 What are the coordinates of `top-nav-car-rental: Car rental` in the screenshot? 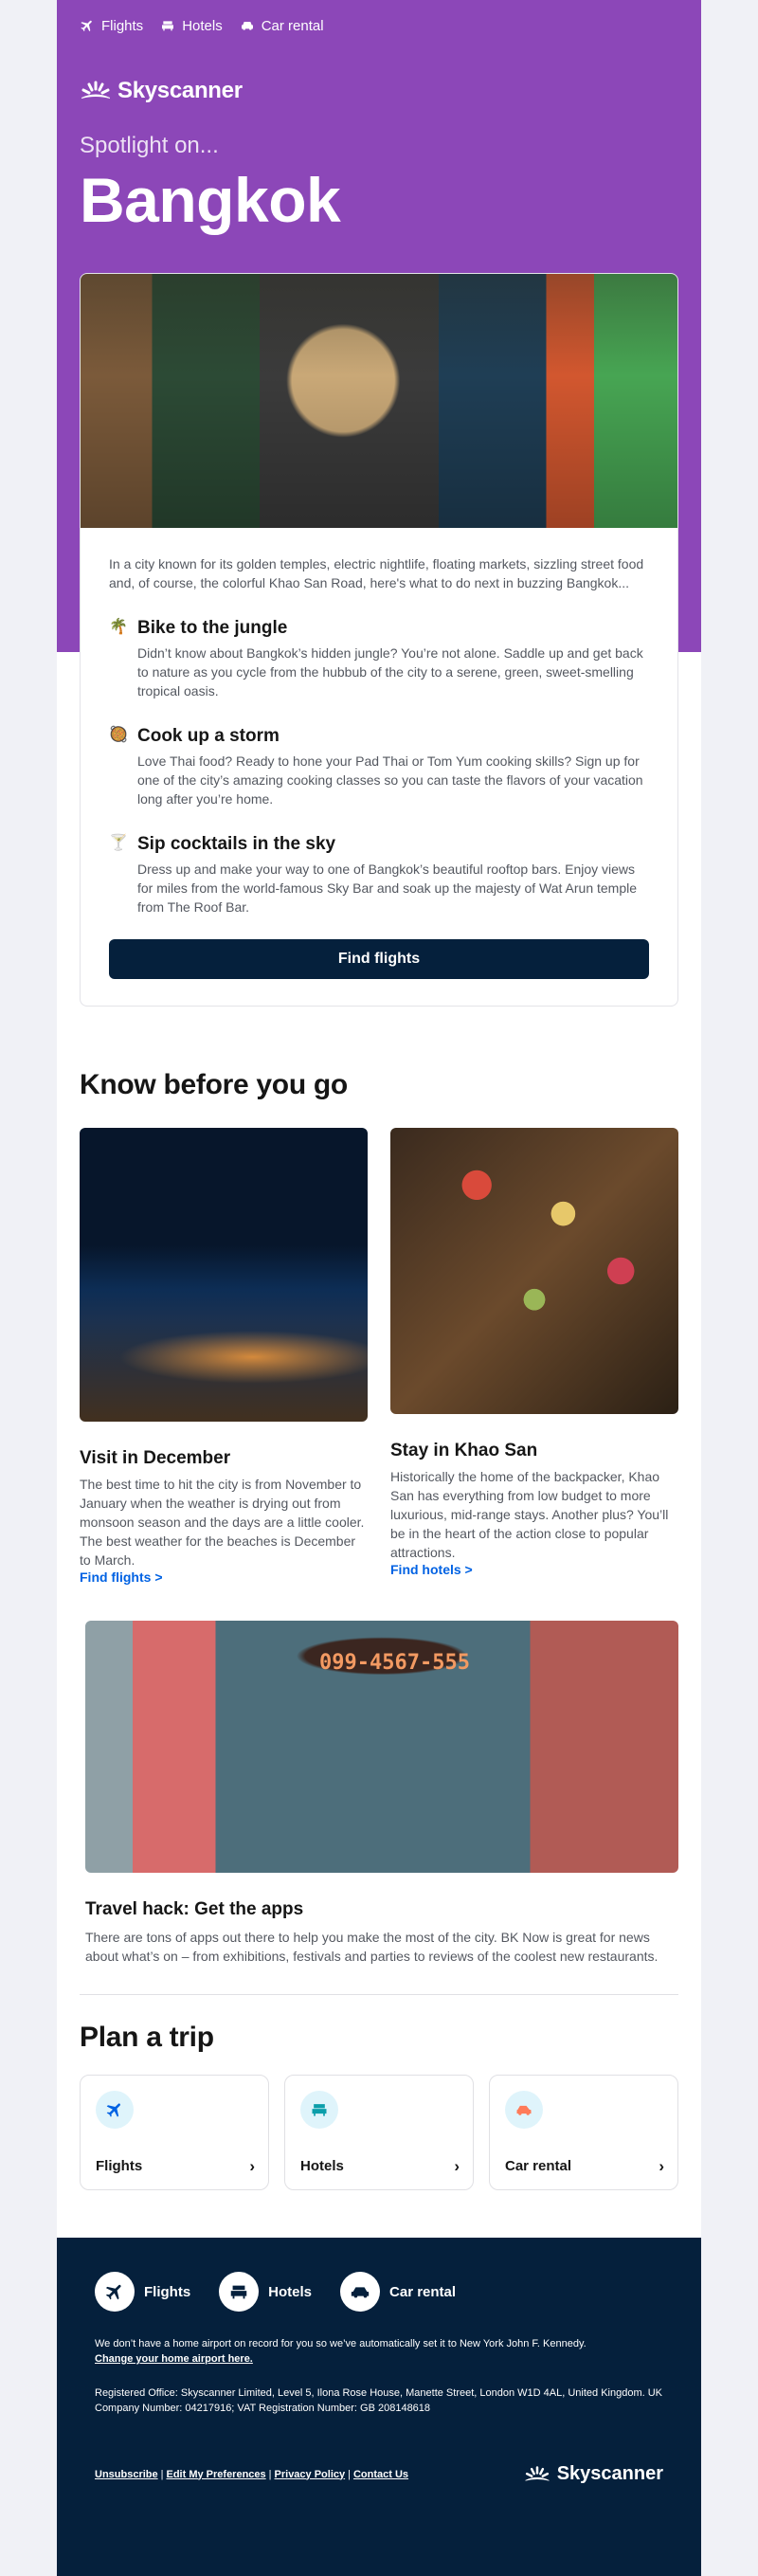 It's located at (282, 26).